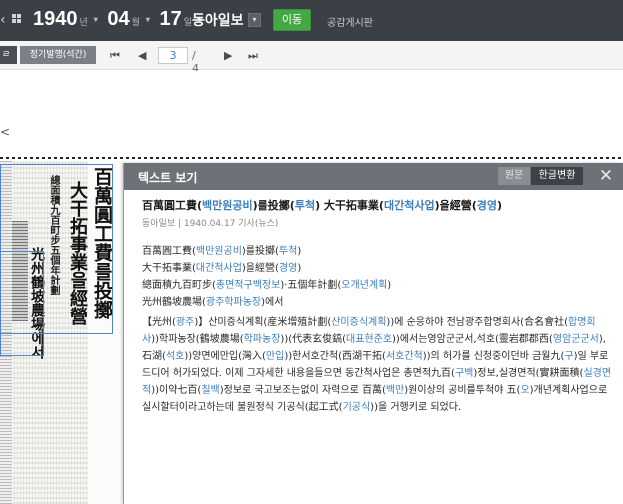 The width and height of the screenshot is (623, 504). I want to click on first-page-icon: ⏮, so click(115, 56).